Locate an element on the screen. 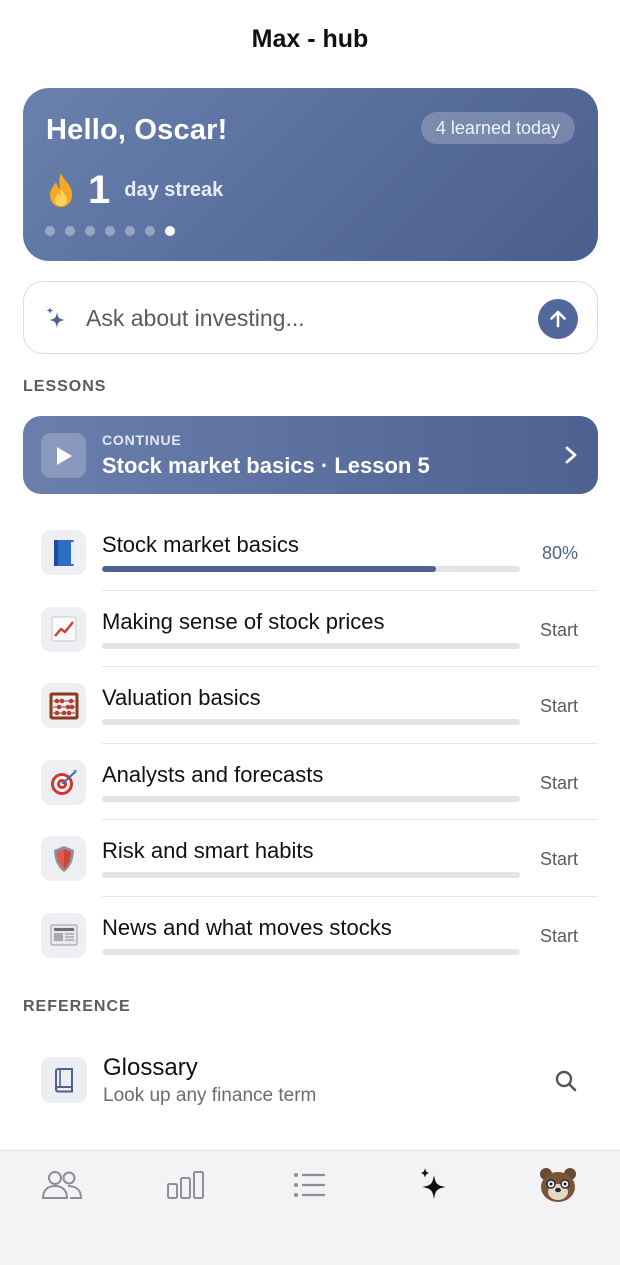 The height and width of the screenshot is (1265, 620). arrow-up-icon is located at coordinates (558, 319).